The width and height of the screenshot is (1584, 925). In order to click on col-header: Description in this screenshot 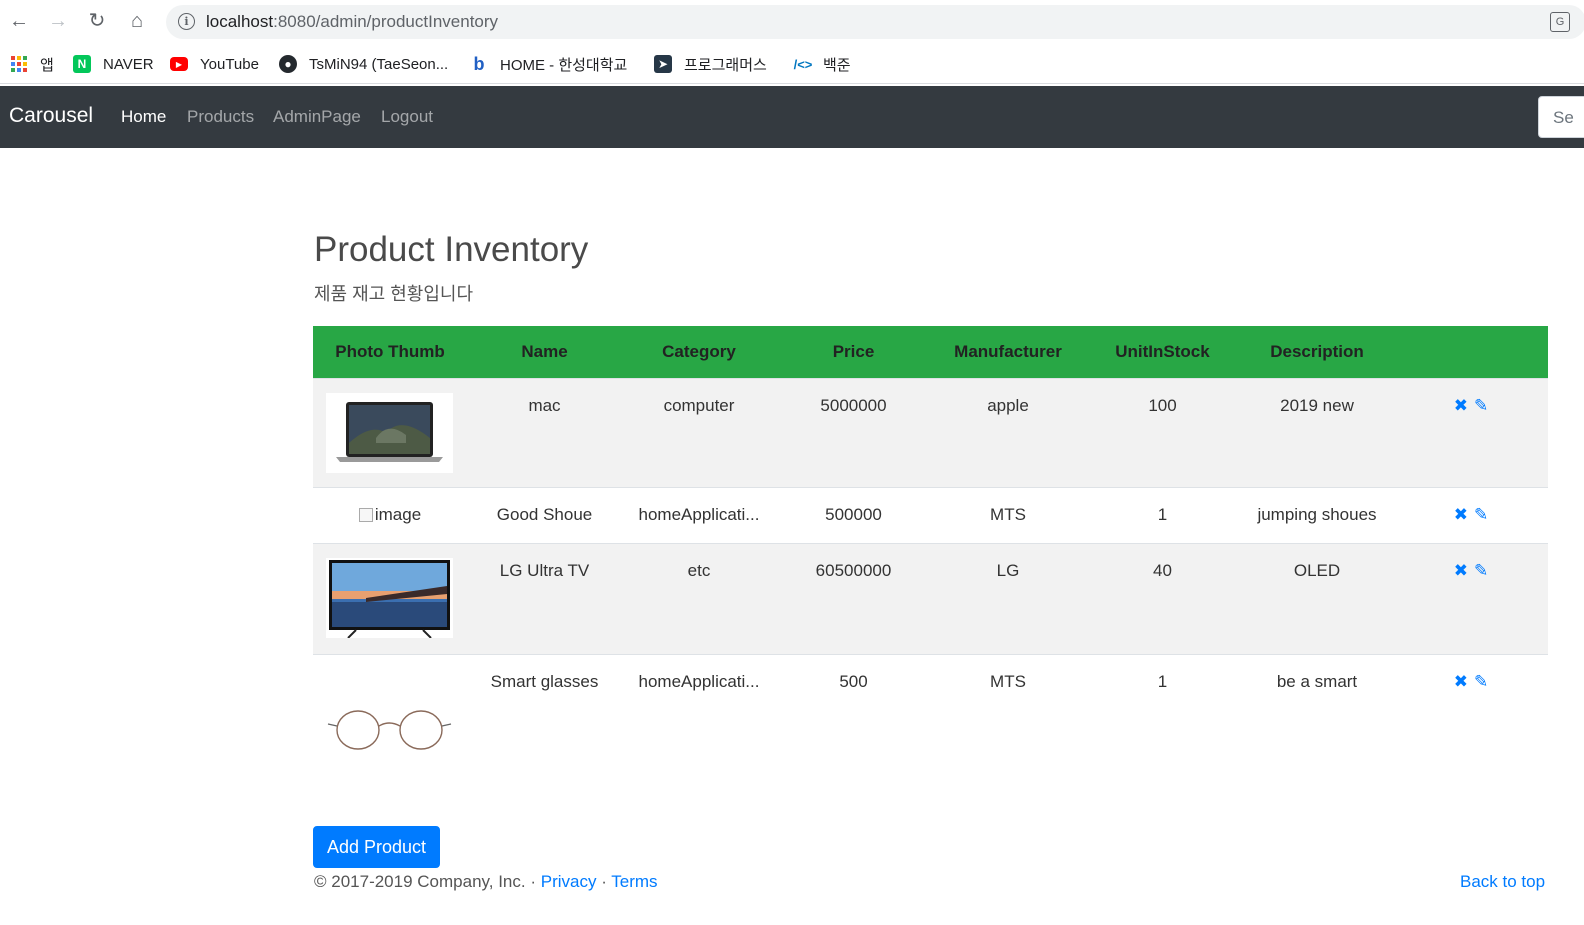, I will do `click(1317, 352)`.